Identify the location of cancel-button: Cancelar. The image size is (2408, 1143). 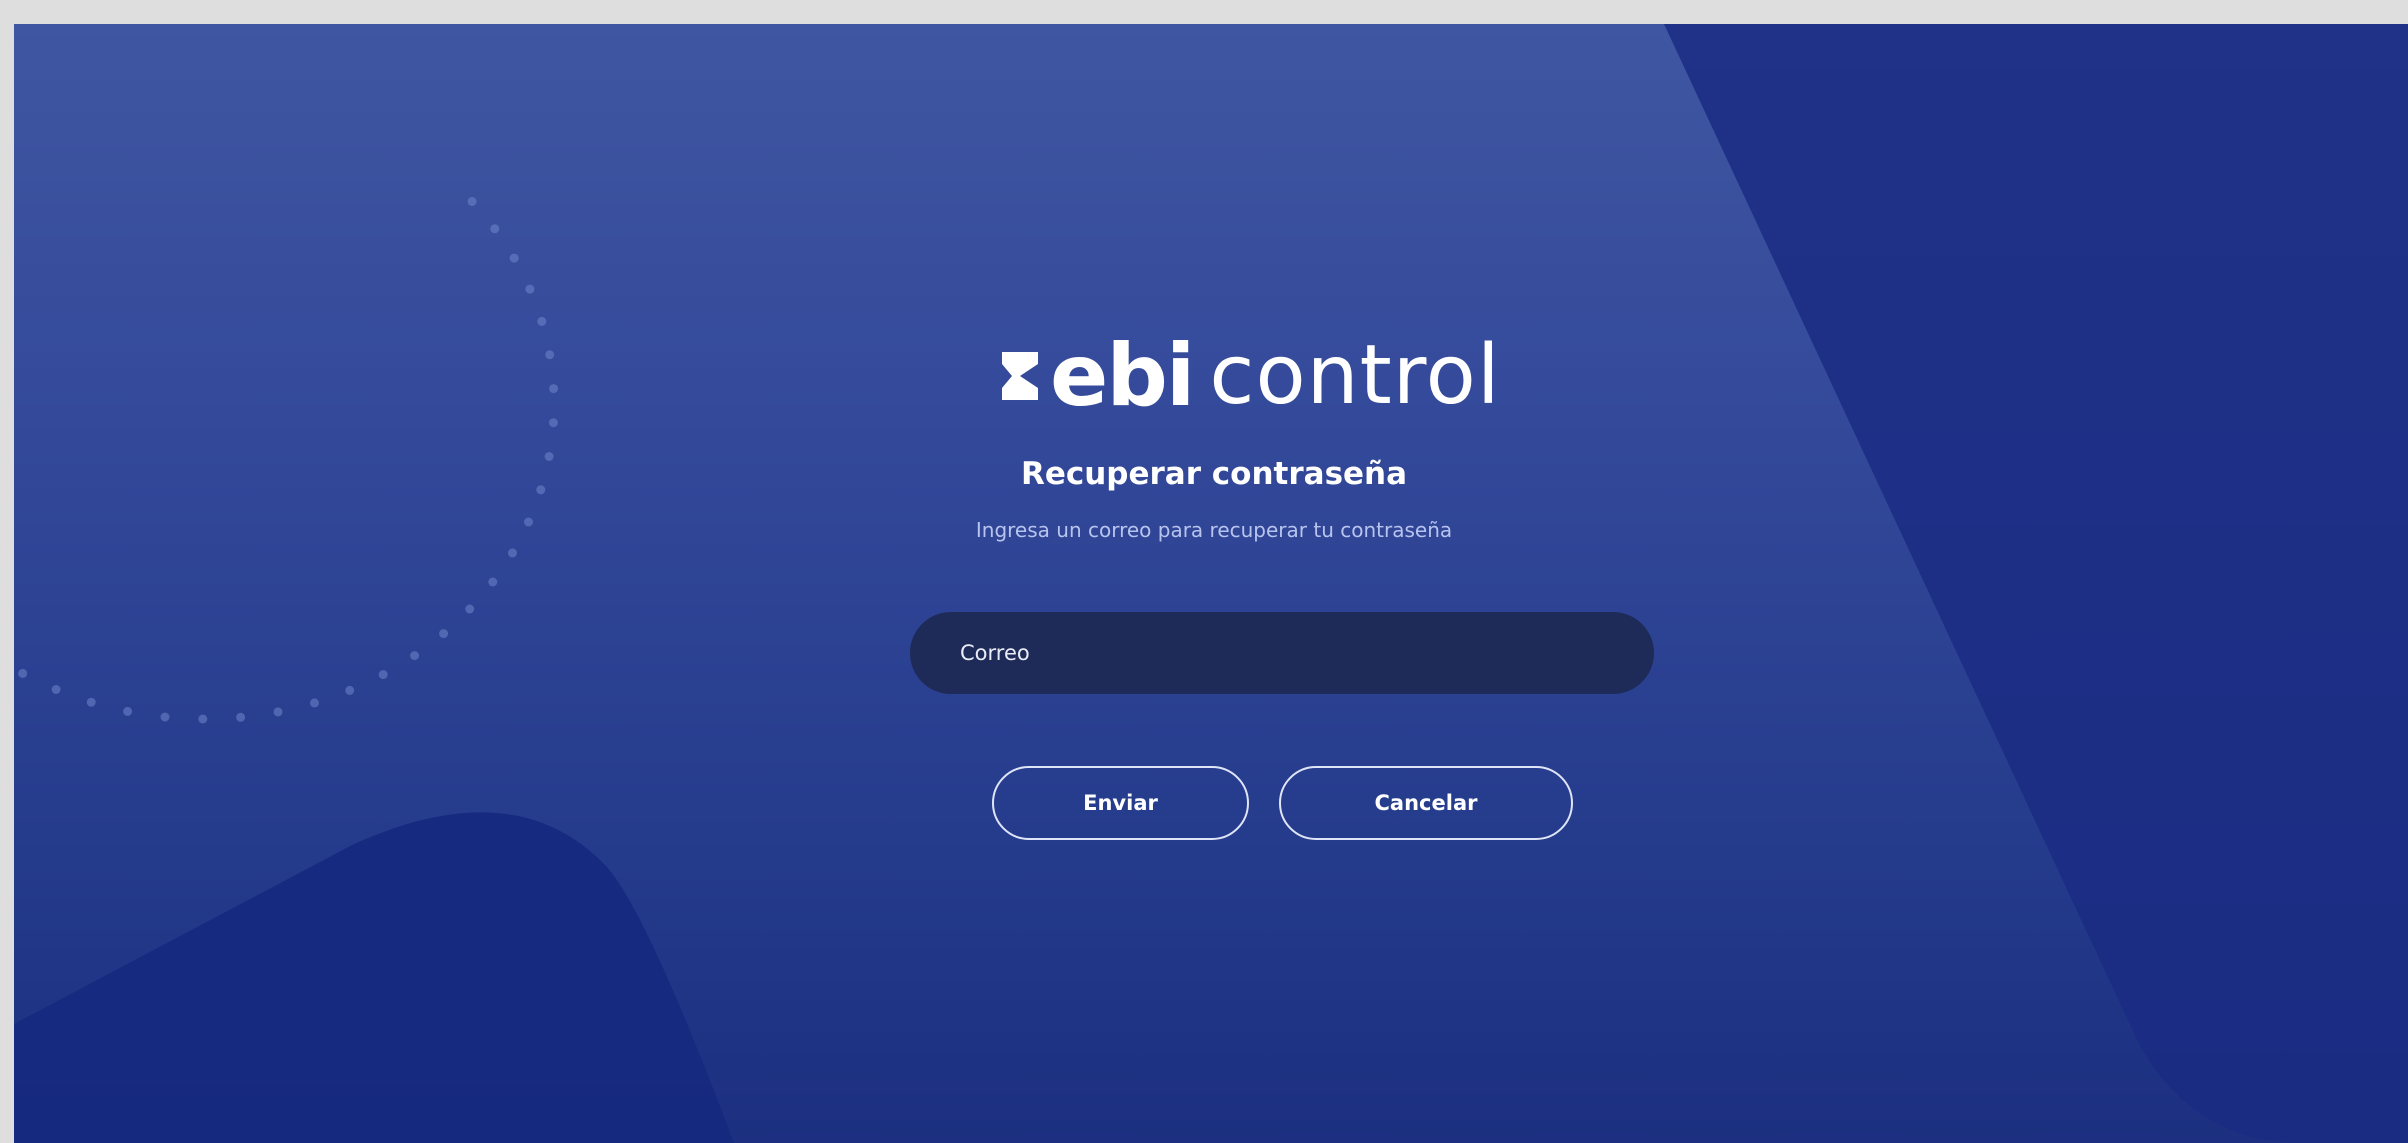
(1426, 803).